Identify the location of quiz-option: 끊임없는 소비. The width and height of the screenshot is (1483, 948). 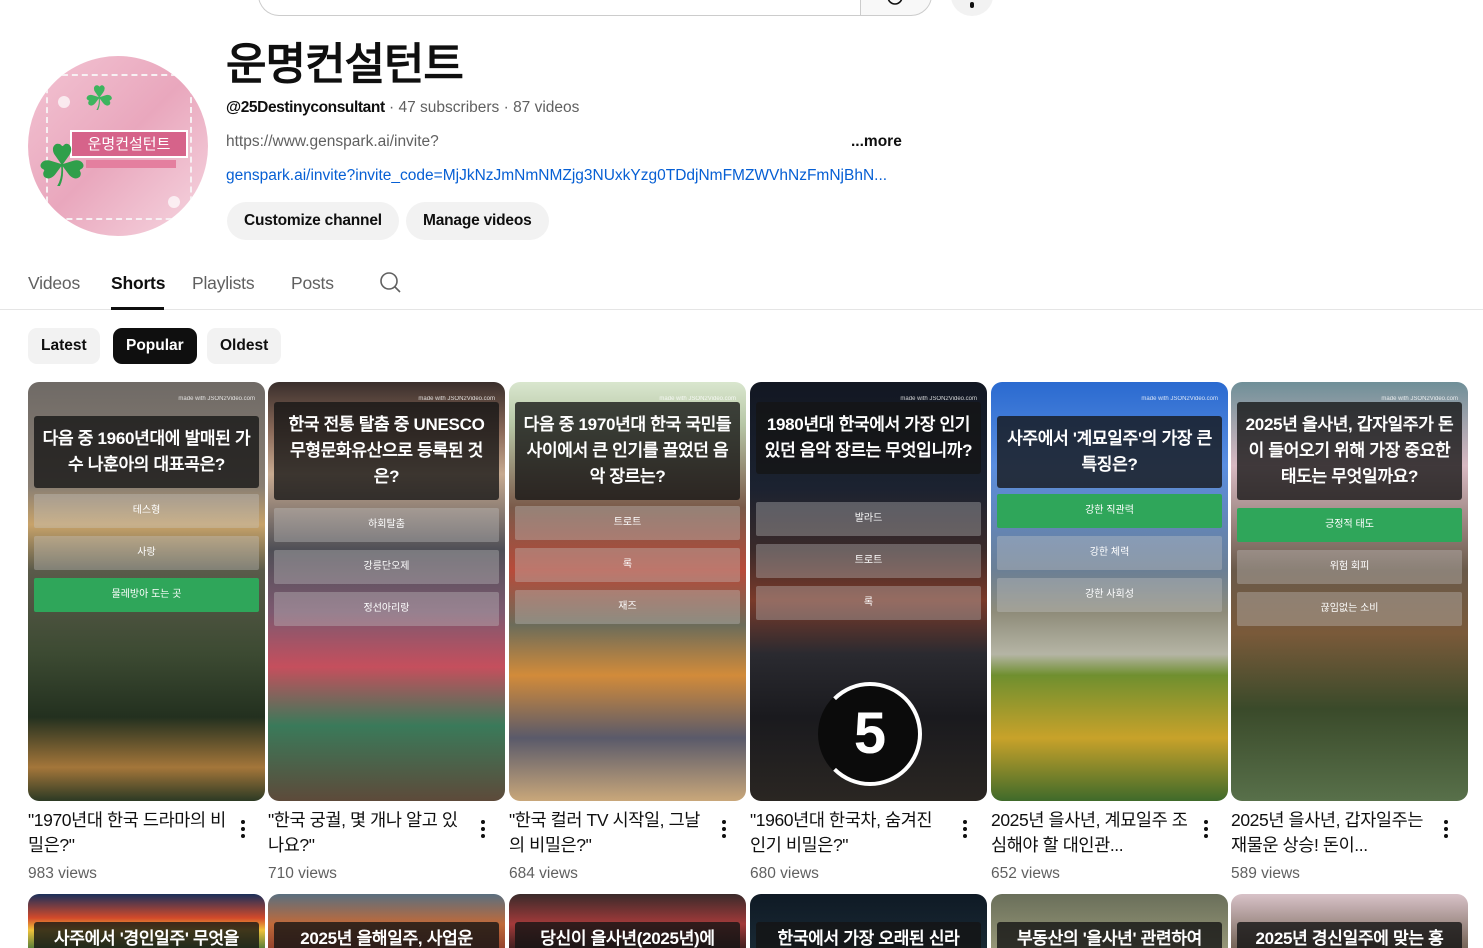
(1349, 609).